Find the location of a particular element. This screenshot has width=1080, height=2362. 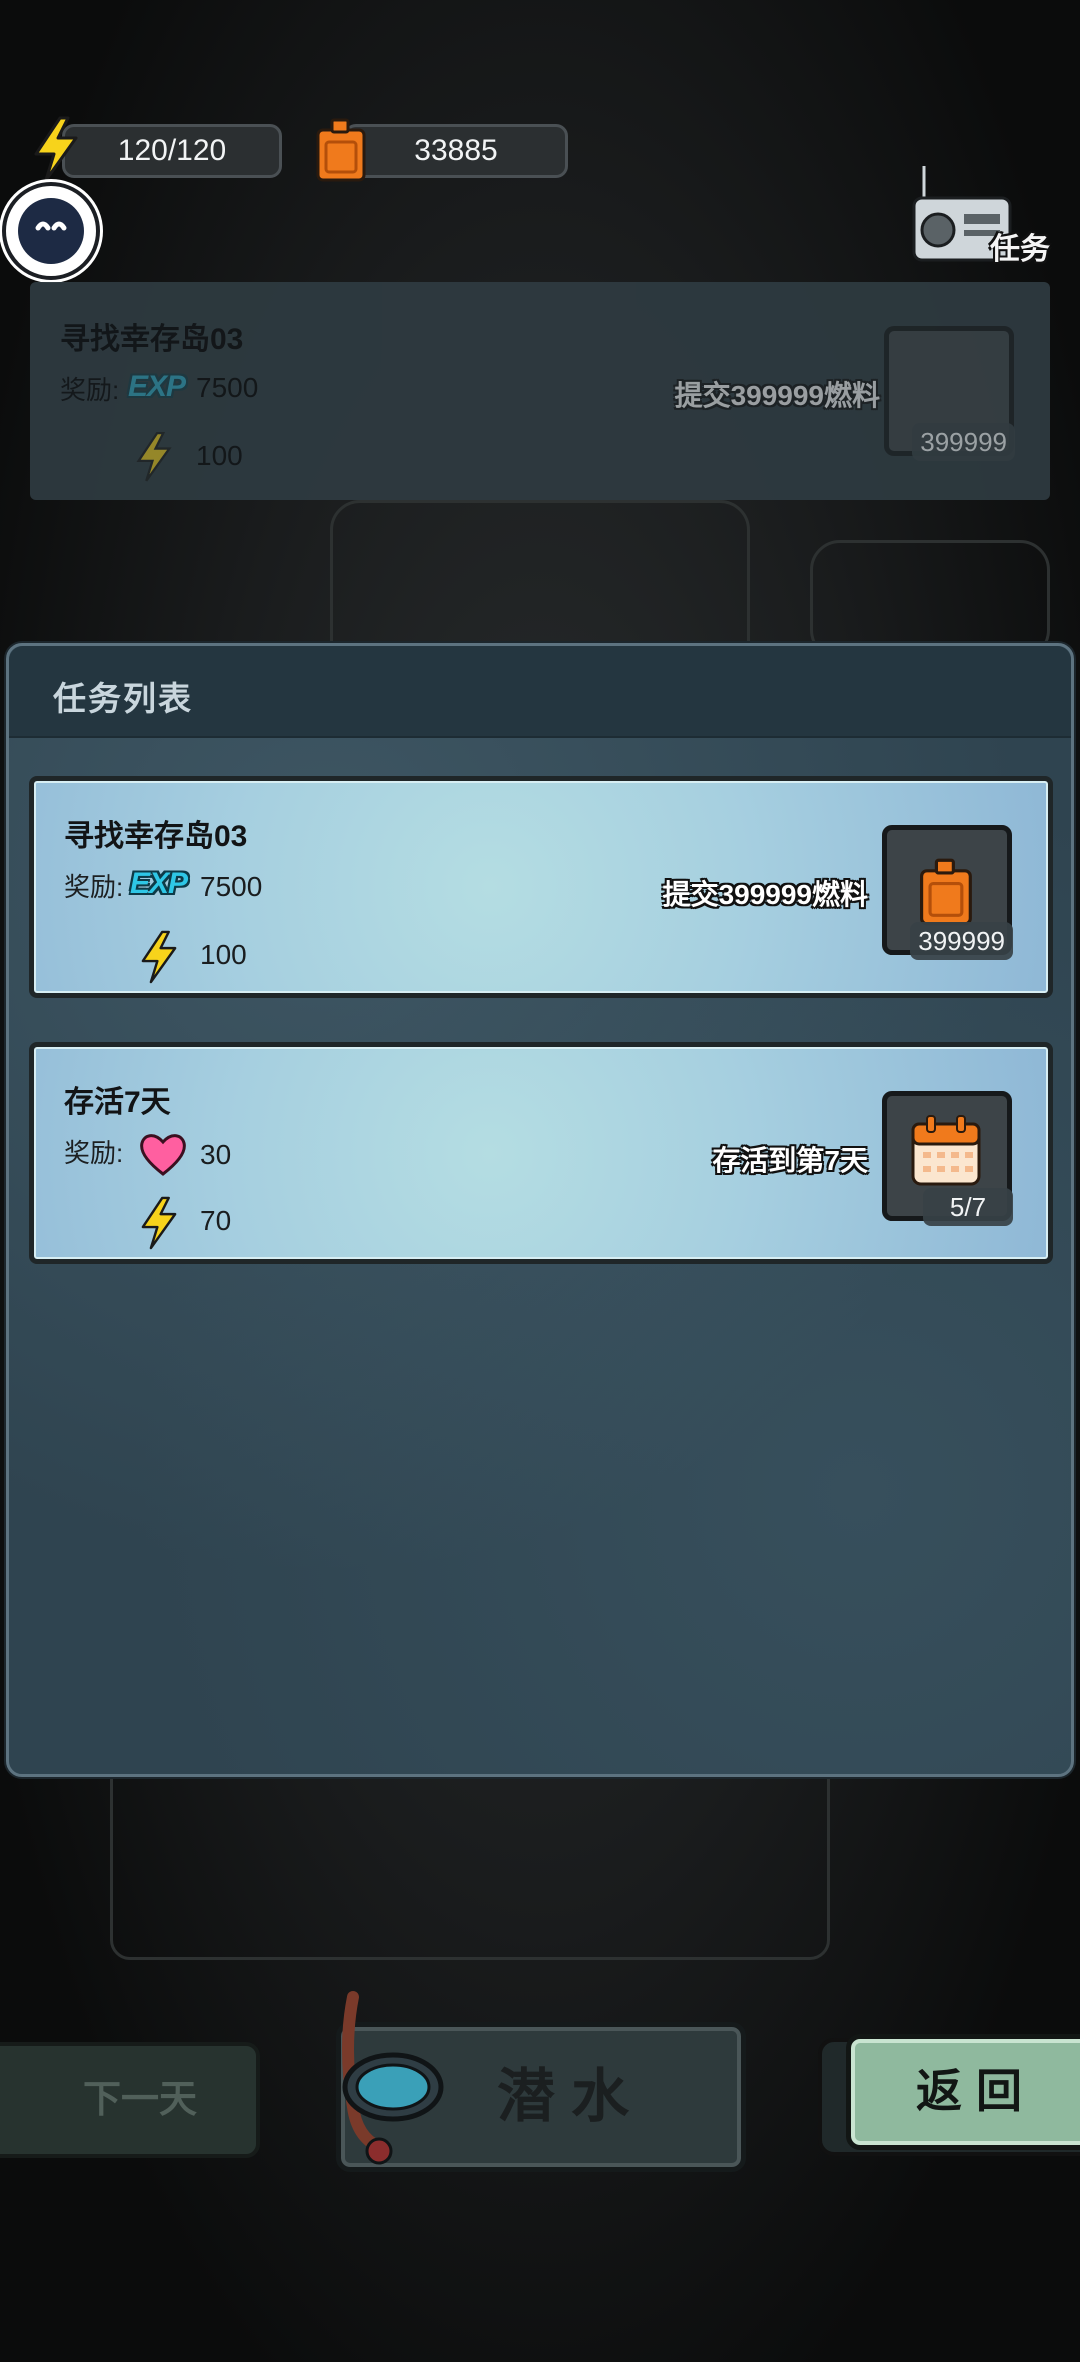

quest-title: 寻找幸存岛03 is located at coordinates (156, 836).